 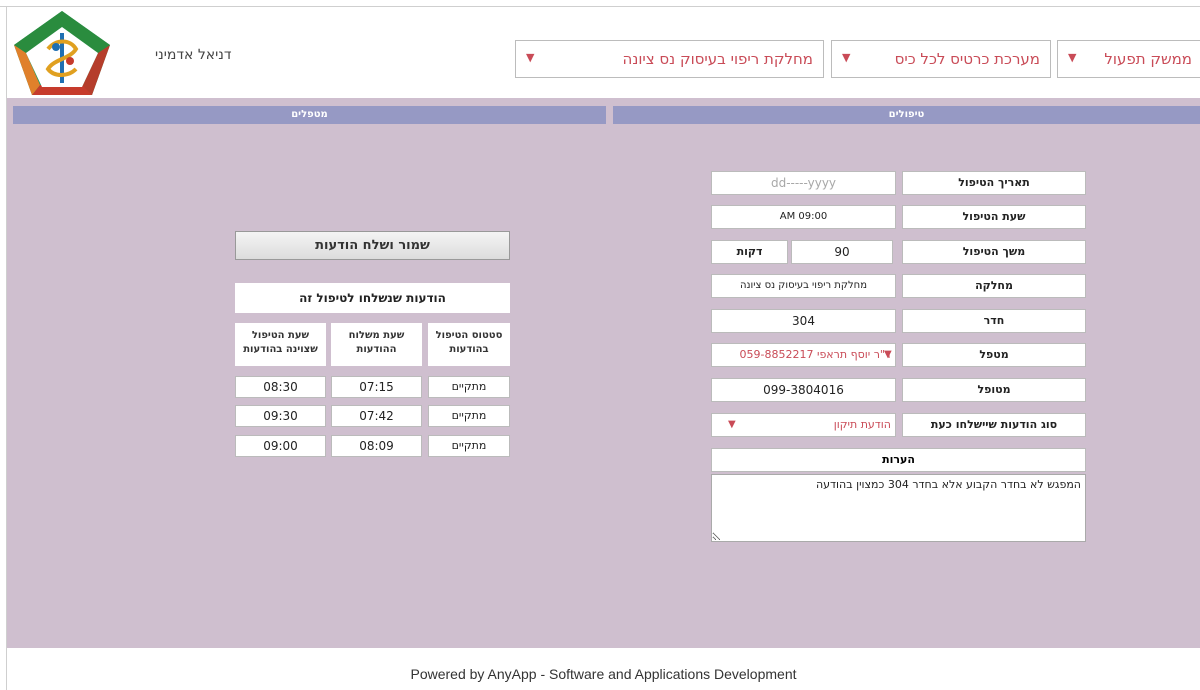 I want to click on table-cell-sent-time: 07:15, so click(x=376, y=387).